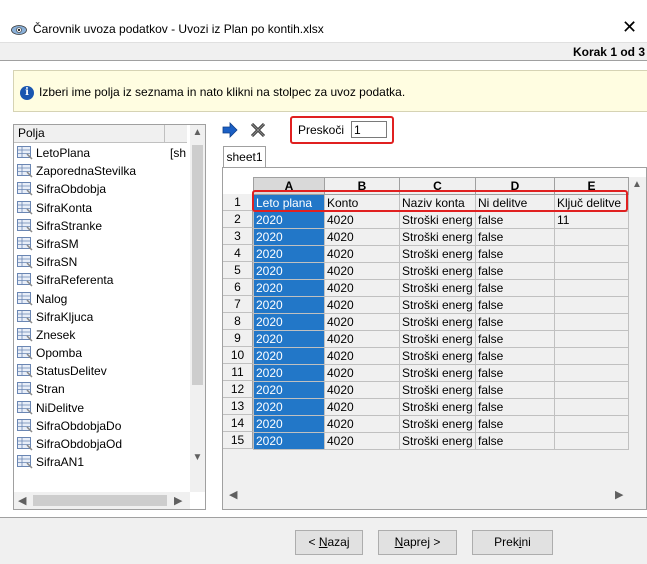 The width and height of the screenshot is (647, 564). What do you see at coordinates (362, 186) in the screenshot?
I see `column-header: B` at bounding box center [362, 186].